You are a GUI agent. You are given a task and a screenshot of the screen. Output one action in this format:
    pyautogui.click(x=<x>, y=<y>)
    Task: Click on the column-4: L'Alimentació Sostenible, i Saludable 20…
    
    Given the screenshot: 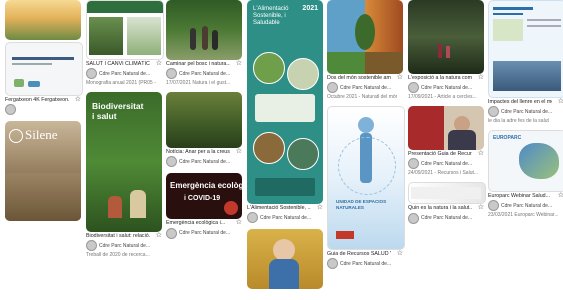 What is the action you would take?
    pyautogui.click(x=285, y=146)
    